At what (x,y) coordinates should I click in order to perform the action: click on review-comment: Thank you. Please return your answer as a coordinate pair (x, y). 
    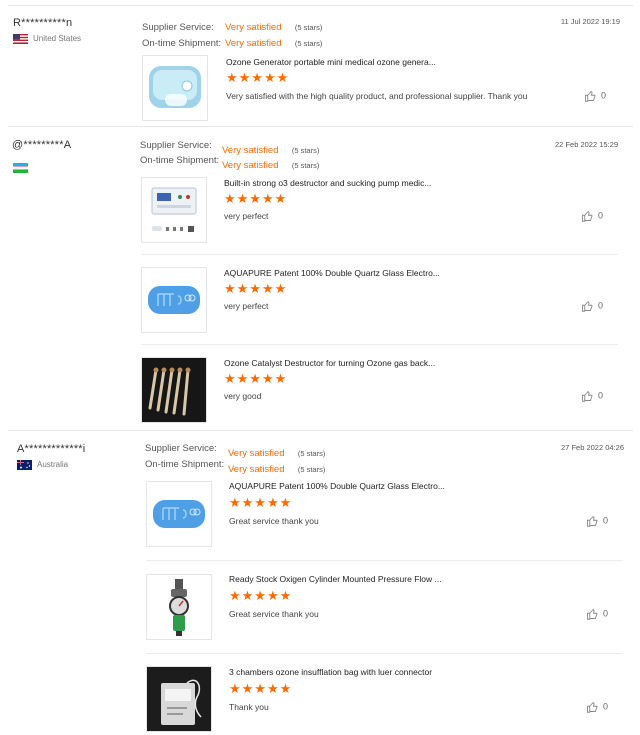
    Looking at the image, I should click on (249, 707).